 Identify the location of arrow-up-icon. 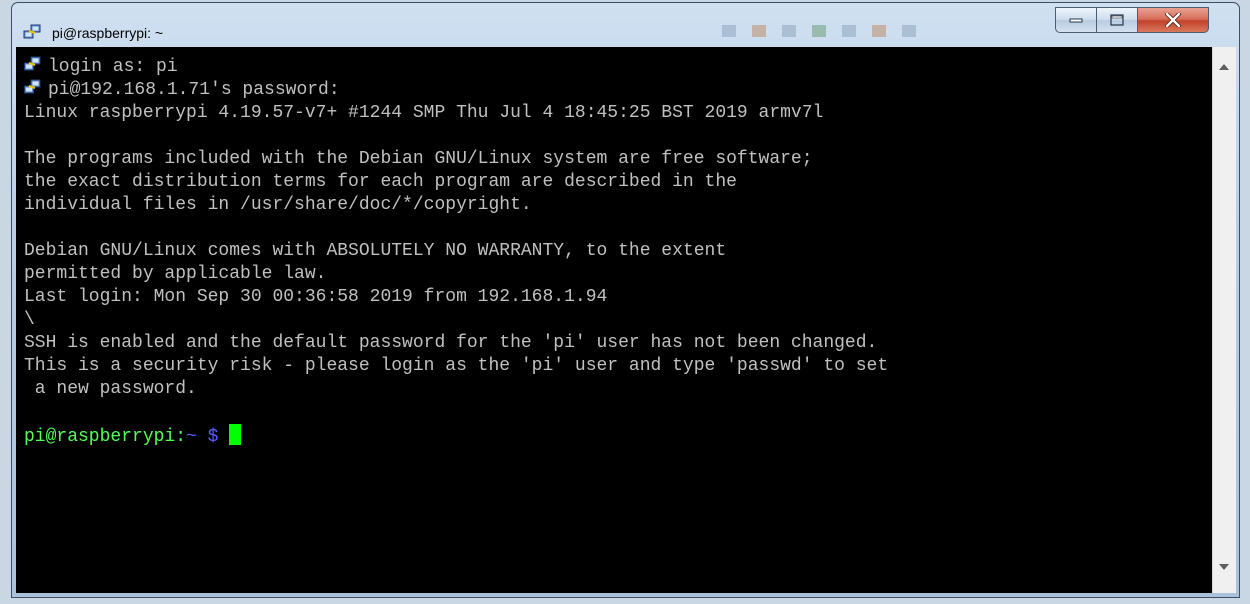
(1224, 67).